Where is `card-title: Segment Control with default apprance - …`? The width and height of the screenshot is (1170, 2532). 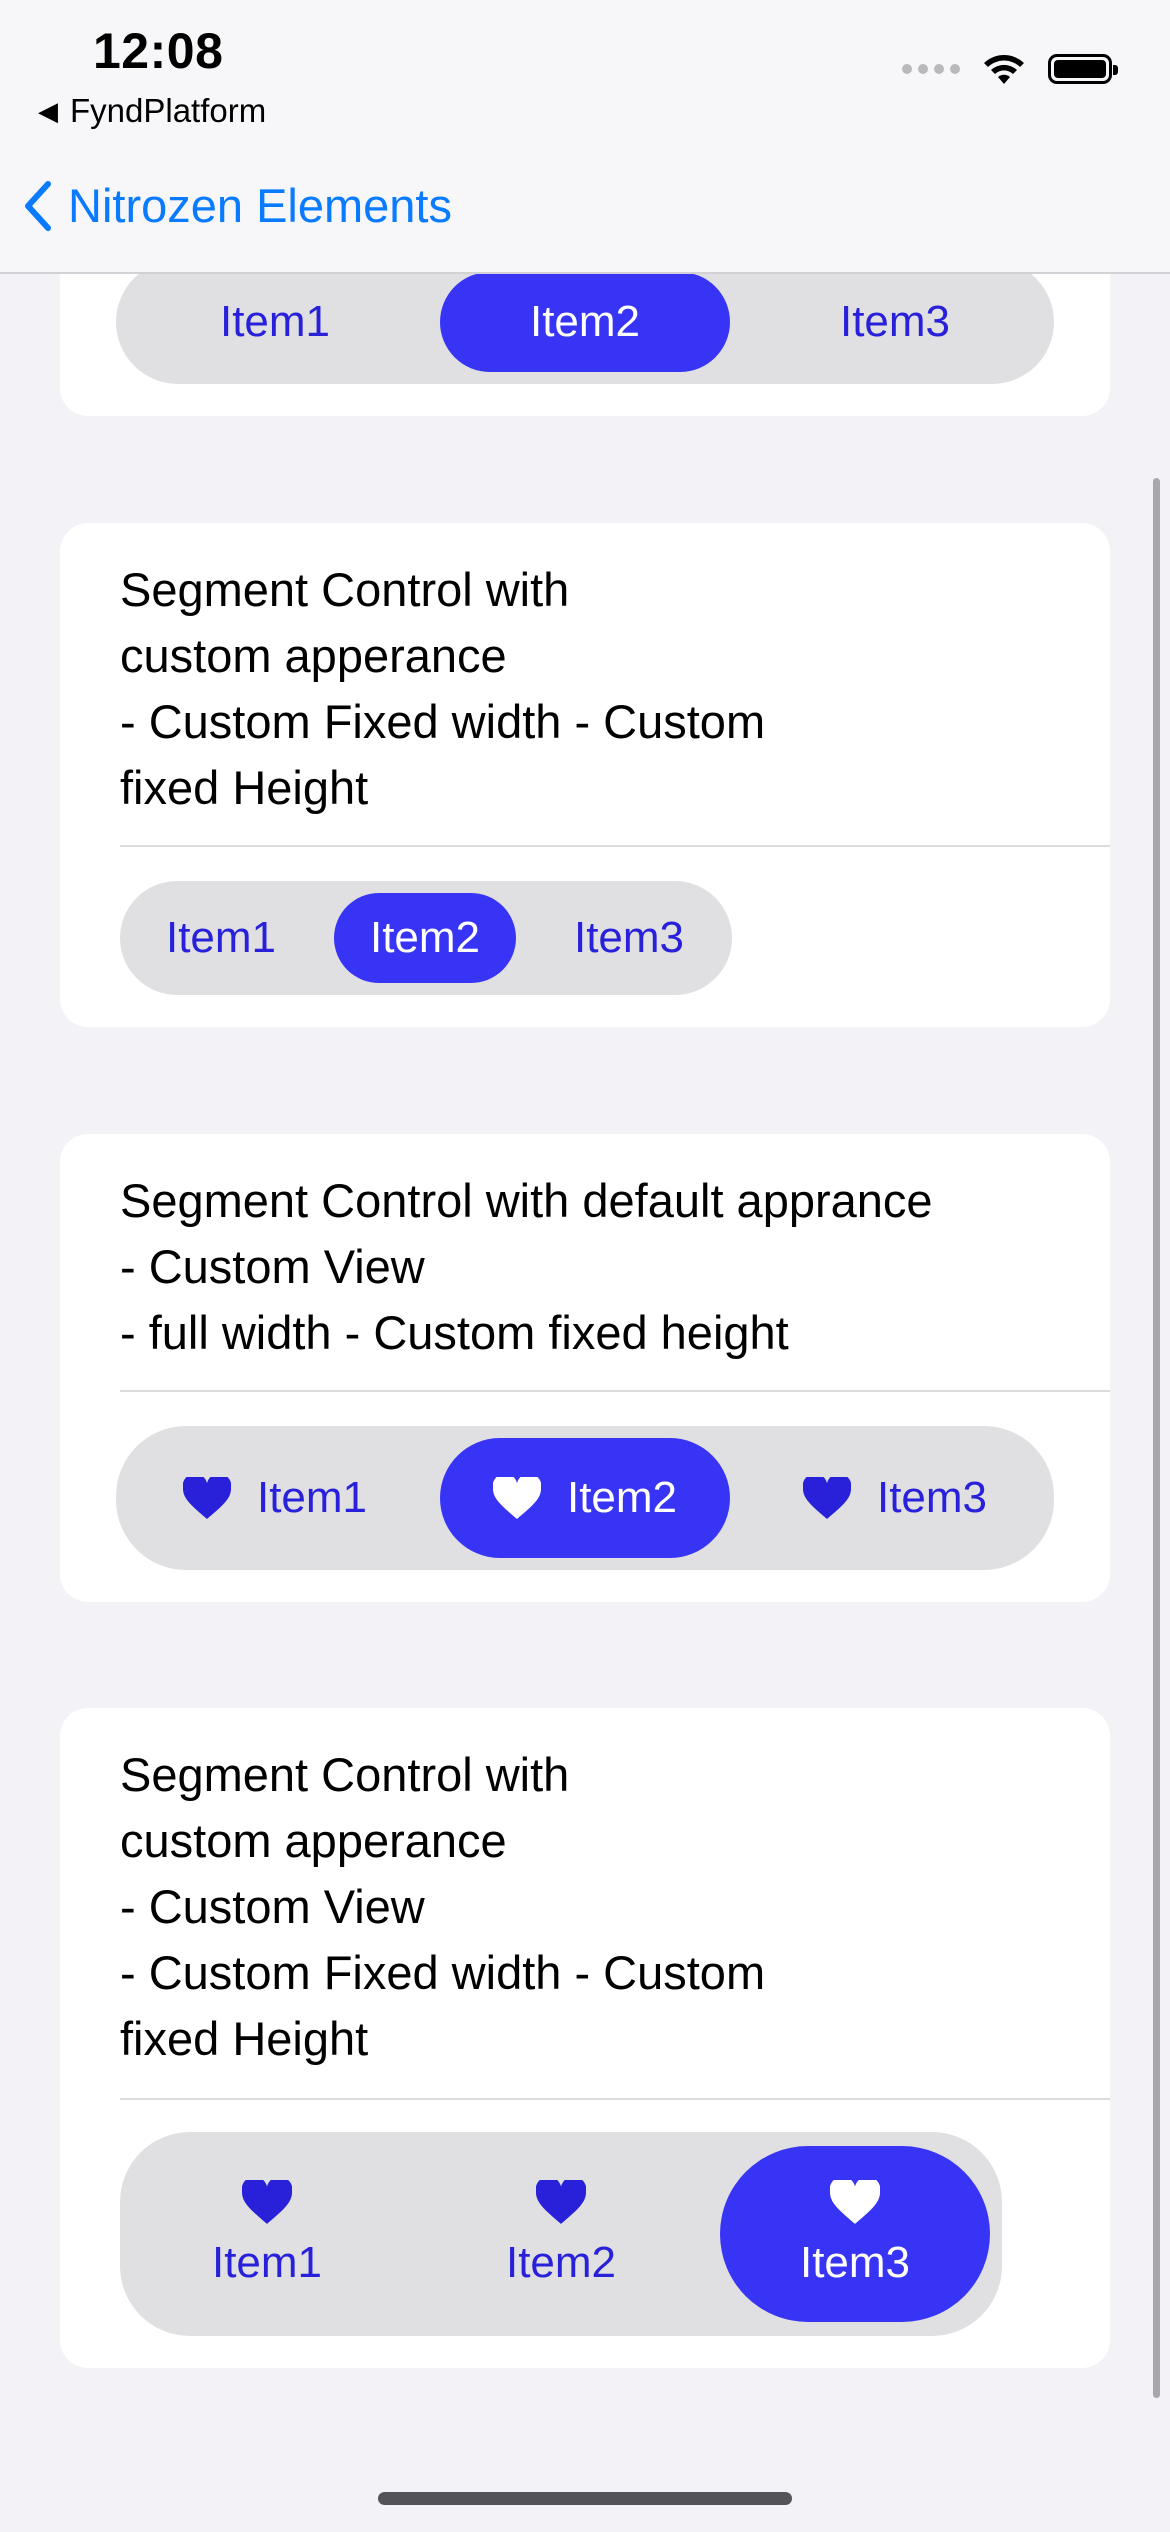
card-title: Segment Control with default apprance - … is located at coordinates (526, 1266).